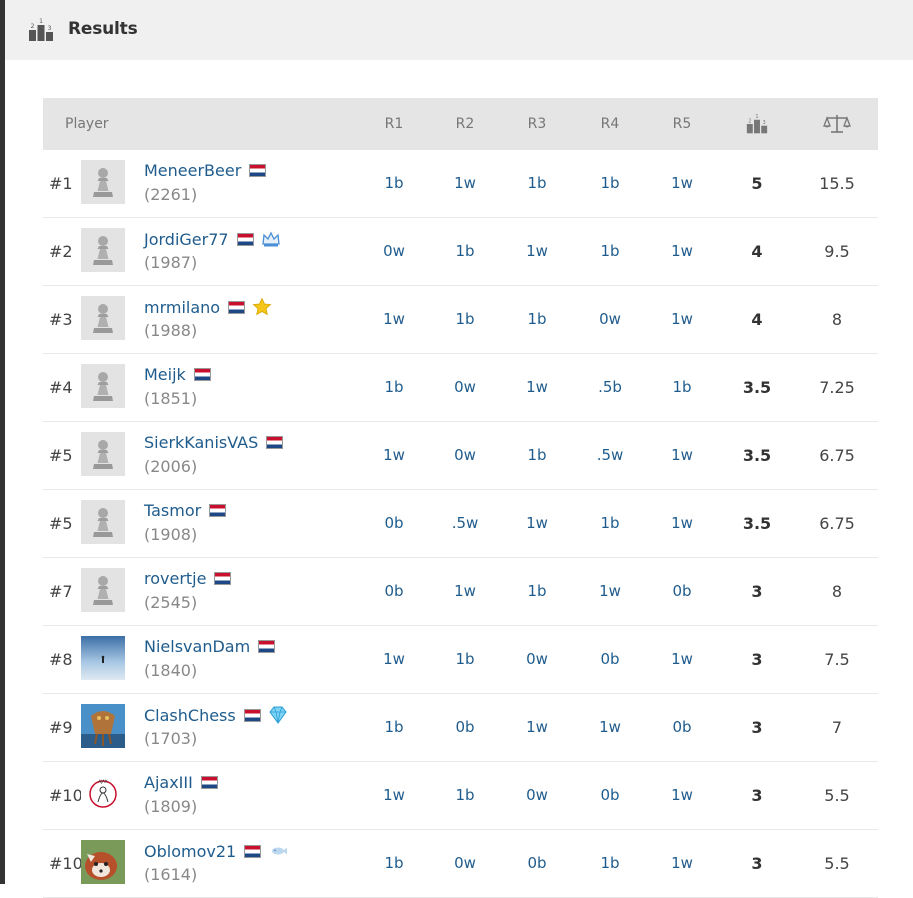  I want to click on round-2-result: 0b, so click(465, 727).